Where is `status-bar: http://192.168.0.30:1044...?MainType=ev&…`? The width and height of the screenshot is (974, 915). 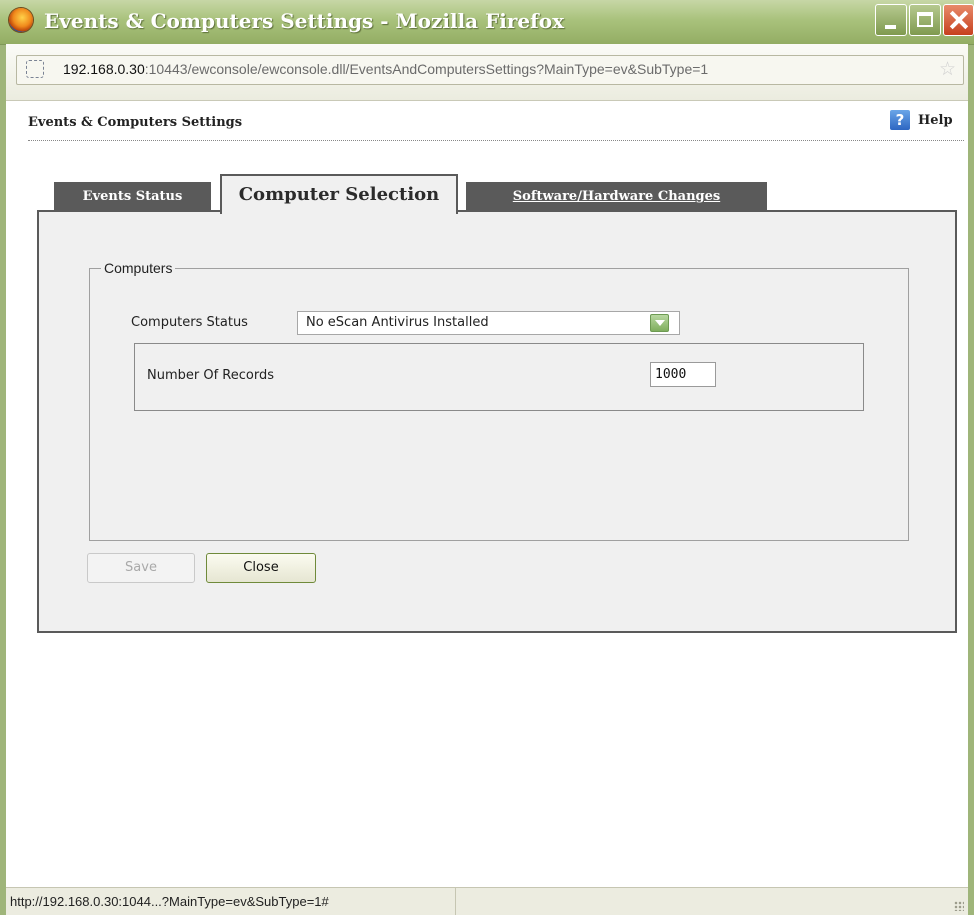
status-bar: http://192.168.0.30:1044...?MainType=ev&… is located at coordinates (487, 901).